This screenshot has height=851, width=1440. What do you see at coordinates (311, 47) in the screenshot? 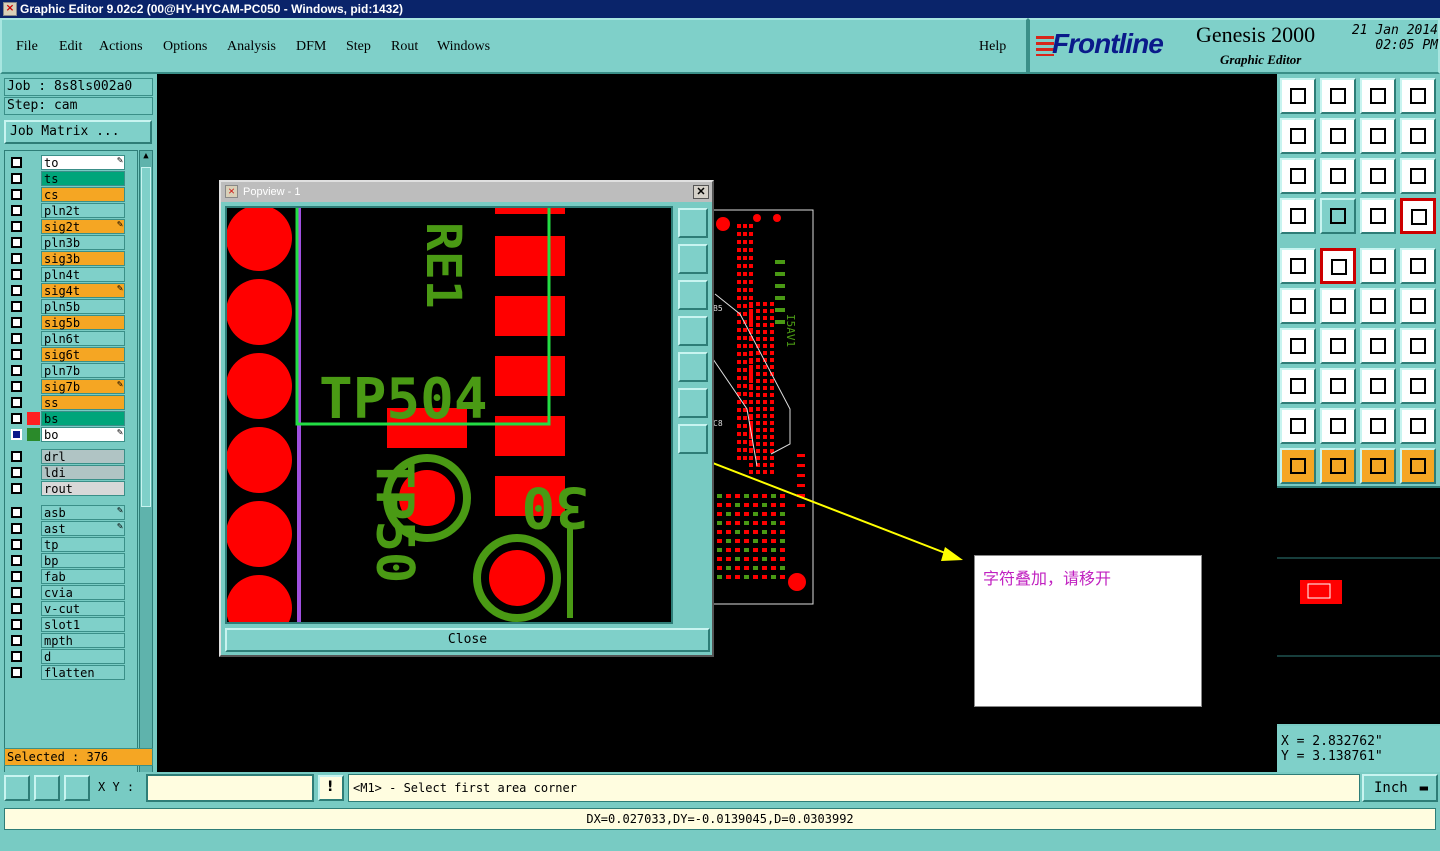
I see `menu-dfm: DFM` at bounding box center [311, 47].